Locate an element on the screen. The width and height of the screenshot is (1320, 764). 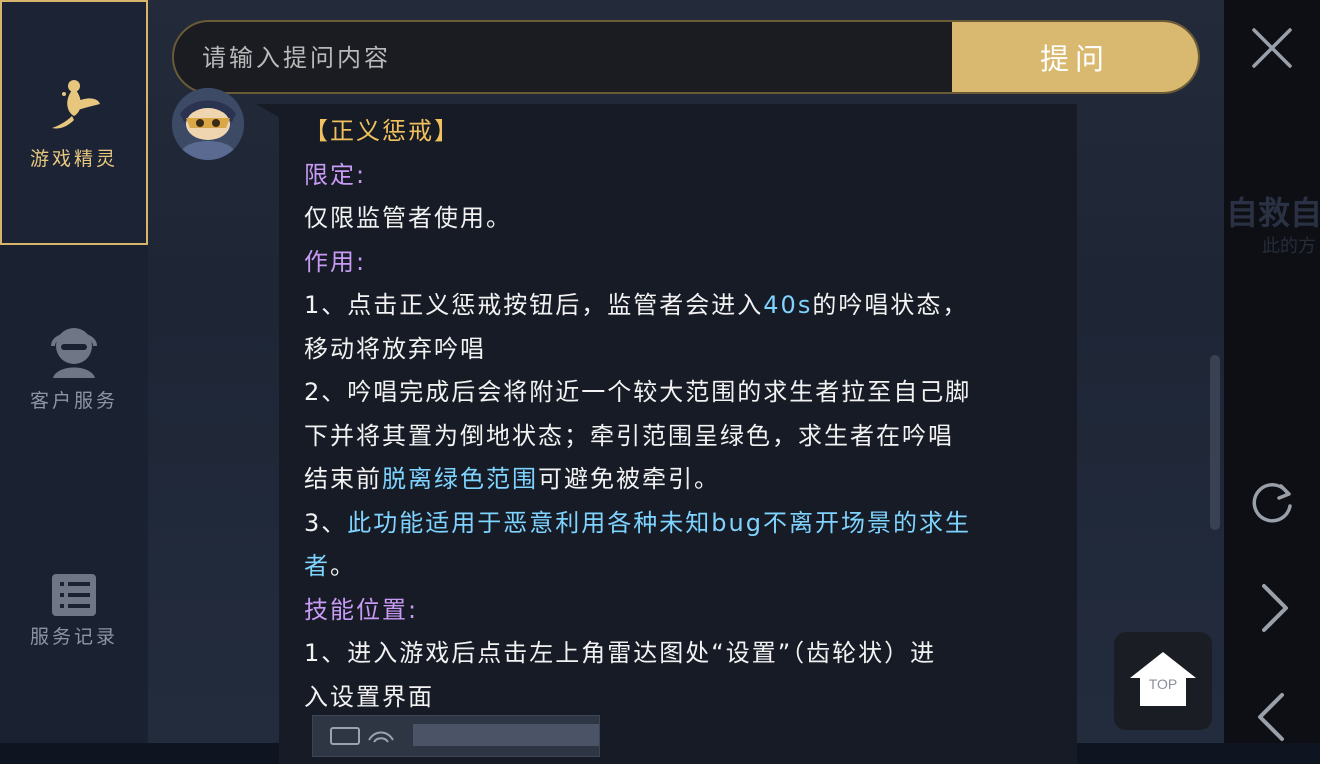
location-step-1-line2: 入设置界面 is located at coordinates (369, 696).